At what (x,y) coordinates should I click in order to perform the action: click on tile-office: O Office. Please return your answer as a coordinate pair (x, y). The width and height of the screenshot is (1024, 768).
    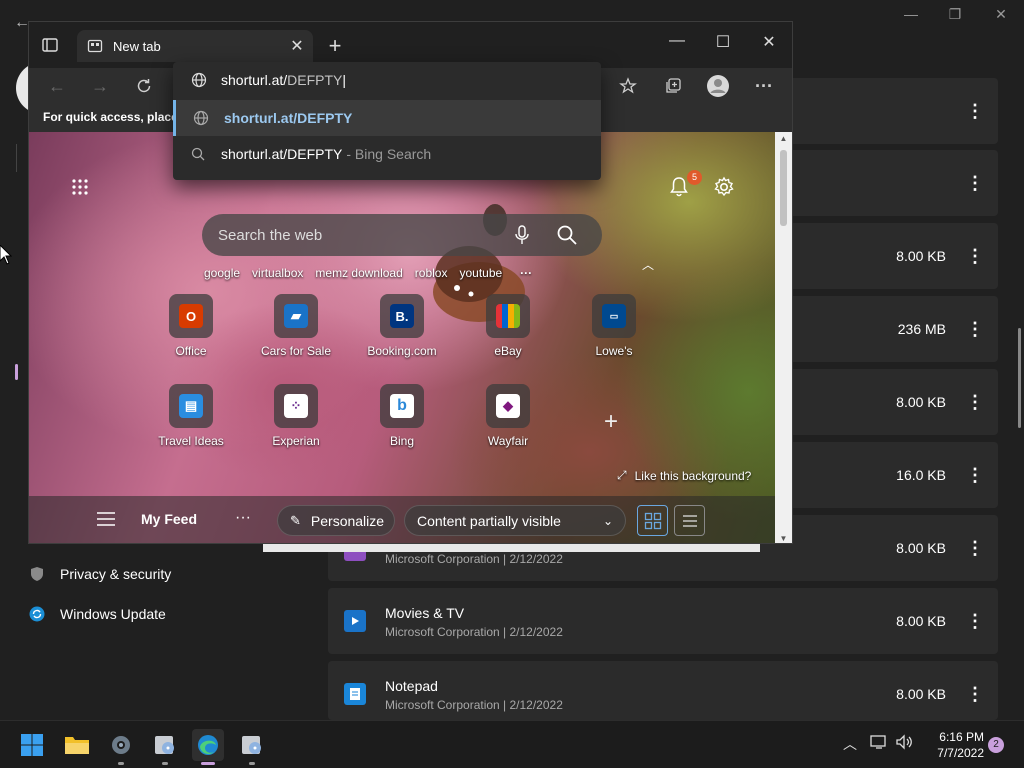
    Looking at the image, I should click on (191, 326).